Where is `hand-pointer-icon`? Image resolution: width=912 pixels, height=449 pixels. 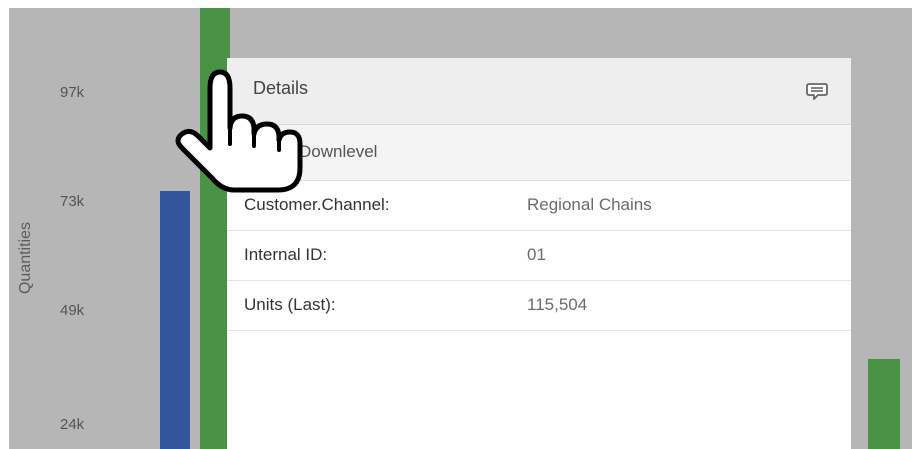
hand-pointer-icon is located at coordinates (239, 131).